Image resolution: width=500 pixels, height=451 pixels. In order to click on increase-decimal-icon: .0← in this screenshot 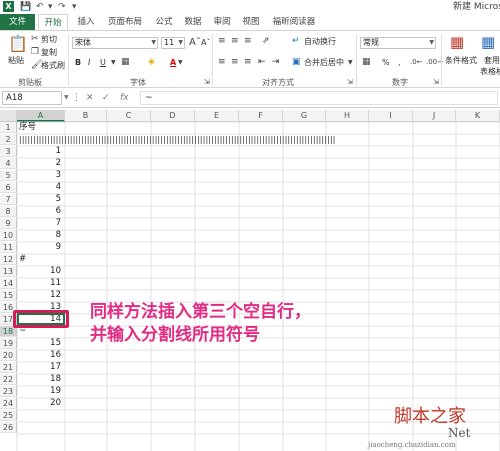, I will do `click(416, 62)`.